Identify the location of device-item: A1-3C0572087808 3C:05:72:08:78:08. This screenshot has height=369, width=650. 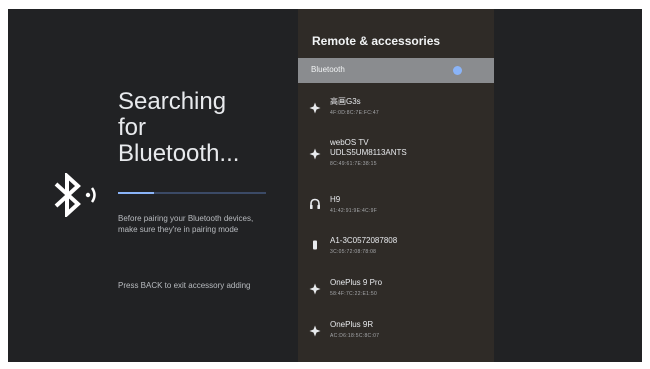
(396, 249).